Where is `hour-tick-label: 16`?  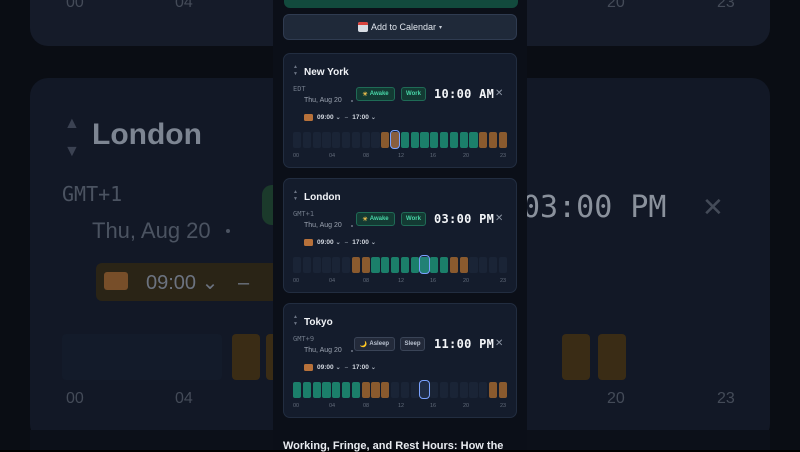
hour-tick-label: 16 is located at coordinates (433, 406).